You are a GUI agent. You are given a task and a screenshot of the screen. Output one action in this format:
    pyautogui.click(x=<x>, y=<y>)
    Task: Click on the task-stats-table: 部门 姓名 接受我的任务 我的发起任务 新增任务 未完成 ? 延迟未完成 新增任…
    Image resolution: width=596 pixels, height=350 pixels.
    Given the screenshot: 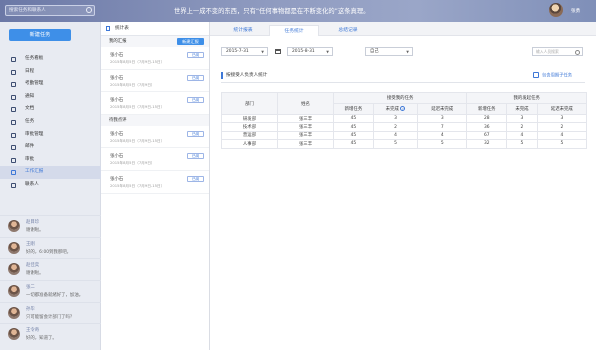 What is the action you would take?
    pyautogui.click(x=404, y=120)
    